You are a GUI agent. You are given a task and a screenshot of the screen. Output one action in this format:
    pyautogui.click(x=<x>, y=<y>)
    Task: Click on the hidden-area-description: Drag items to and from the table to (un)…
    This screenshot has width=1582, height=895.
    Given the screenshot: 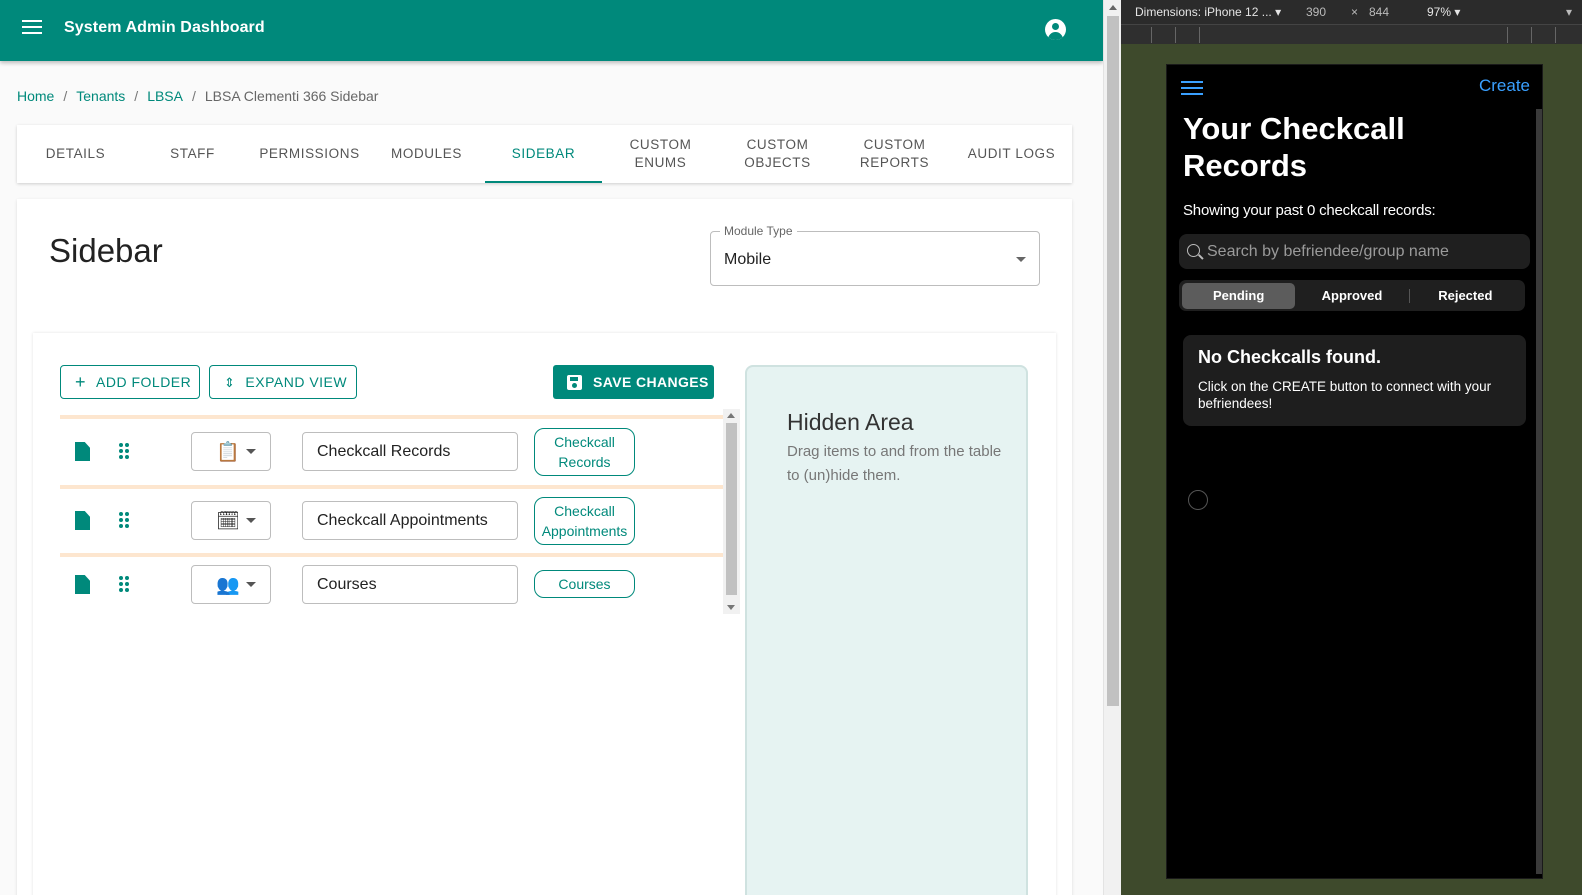 What is the action you would take?
    pyautogui.click(x=894, y=463)
    